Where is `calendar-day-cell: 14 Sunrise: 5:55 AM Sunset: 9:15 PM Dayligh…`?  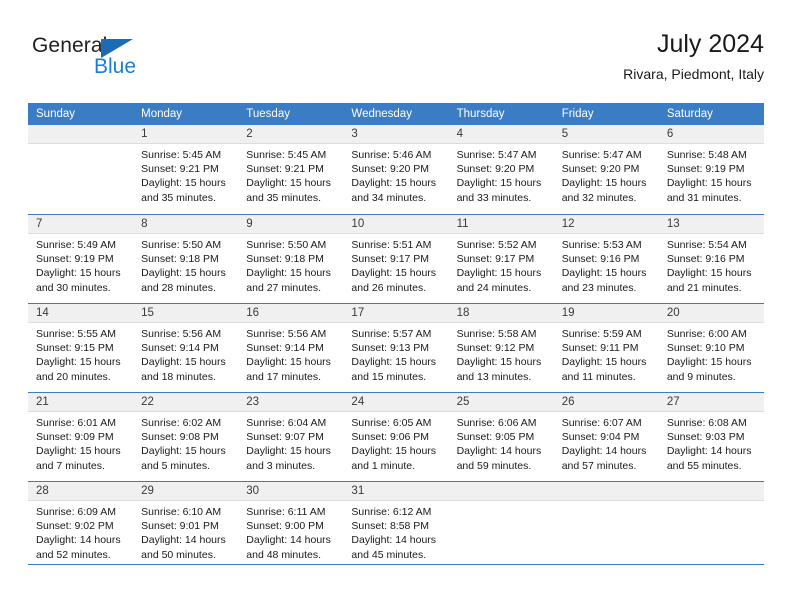 calendar-day-cell: 14 Sunrise: 5:55 AM Sunset: 9:15 PM Dayligh… is located at coordinates (81, 348).